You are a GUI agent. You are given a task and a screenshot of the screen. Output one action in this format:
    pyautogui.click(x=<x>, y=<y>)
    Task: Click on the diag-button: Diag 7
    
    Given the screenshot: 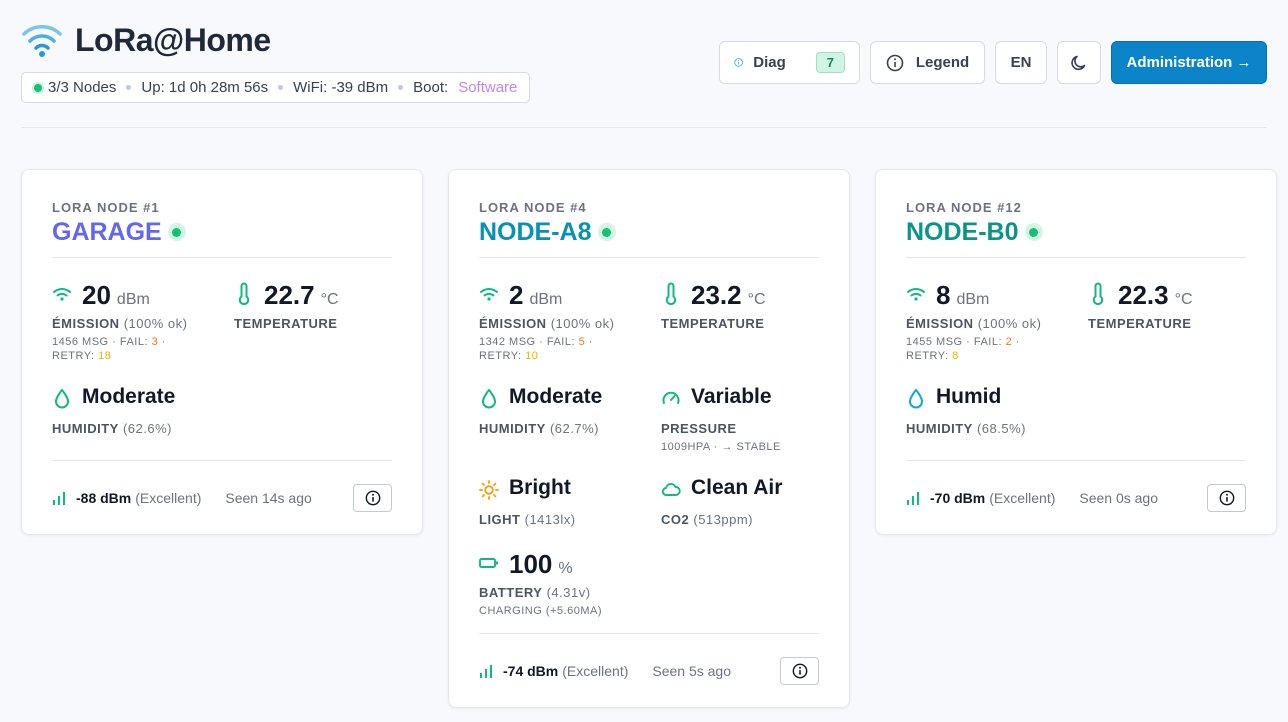 What is the action you would take?
    pyautogui.click(x=789, y=62)
    